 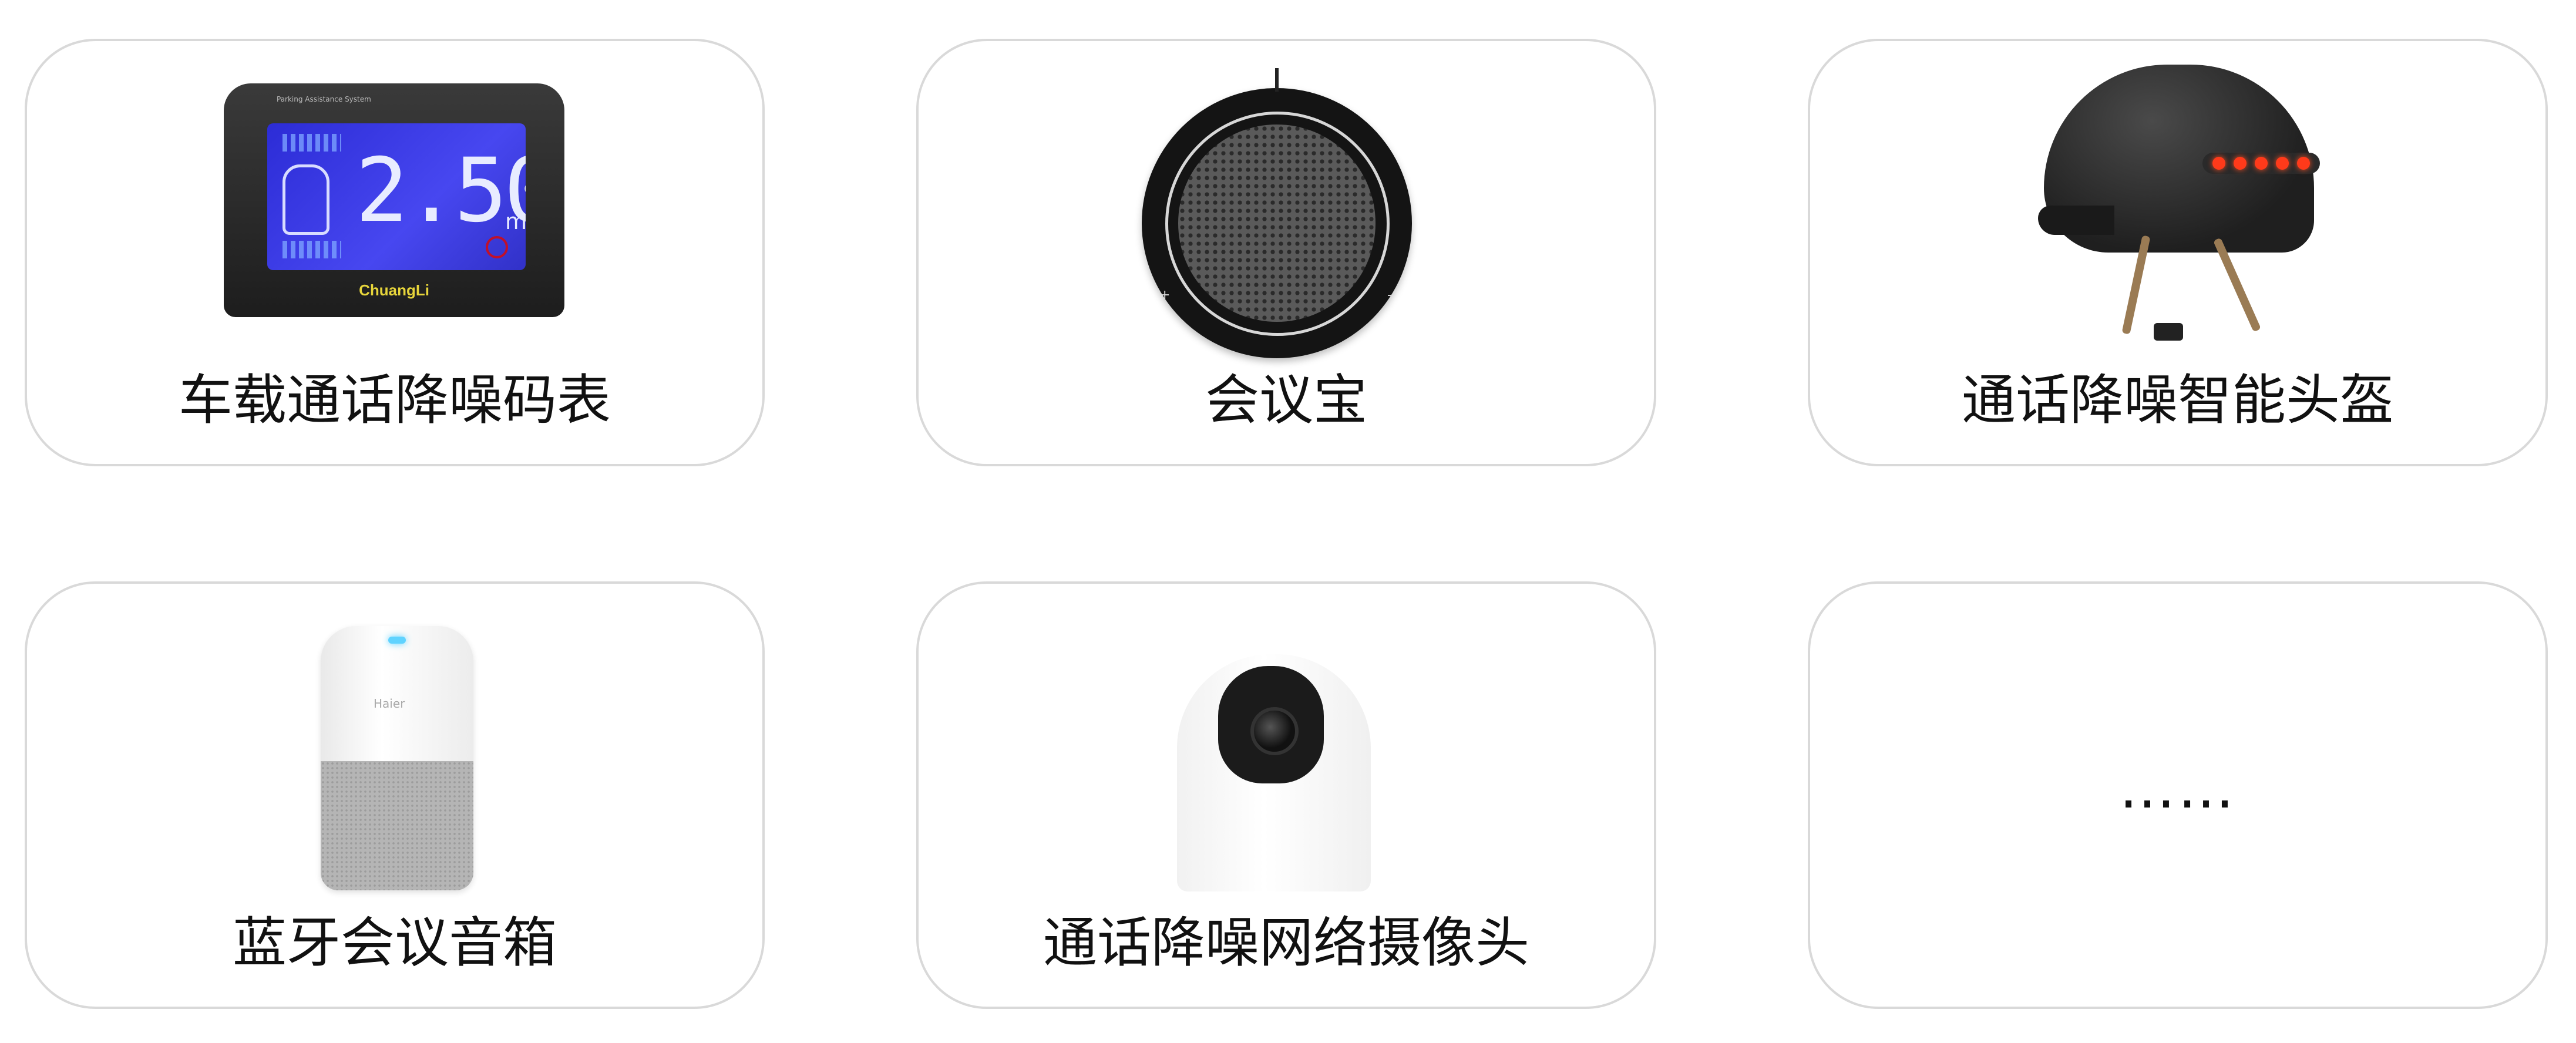 I want to click on helmet-tail-light, so click(x=2261, y=163).